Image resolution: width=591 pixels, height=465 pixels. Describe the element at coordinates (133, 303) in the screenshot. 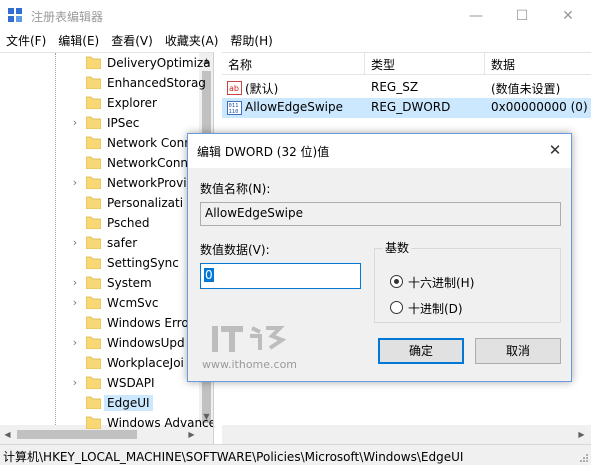

I see `tree-item-label: WcmSvc` at that location.